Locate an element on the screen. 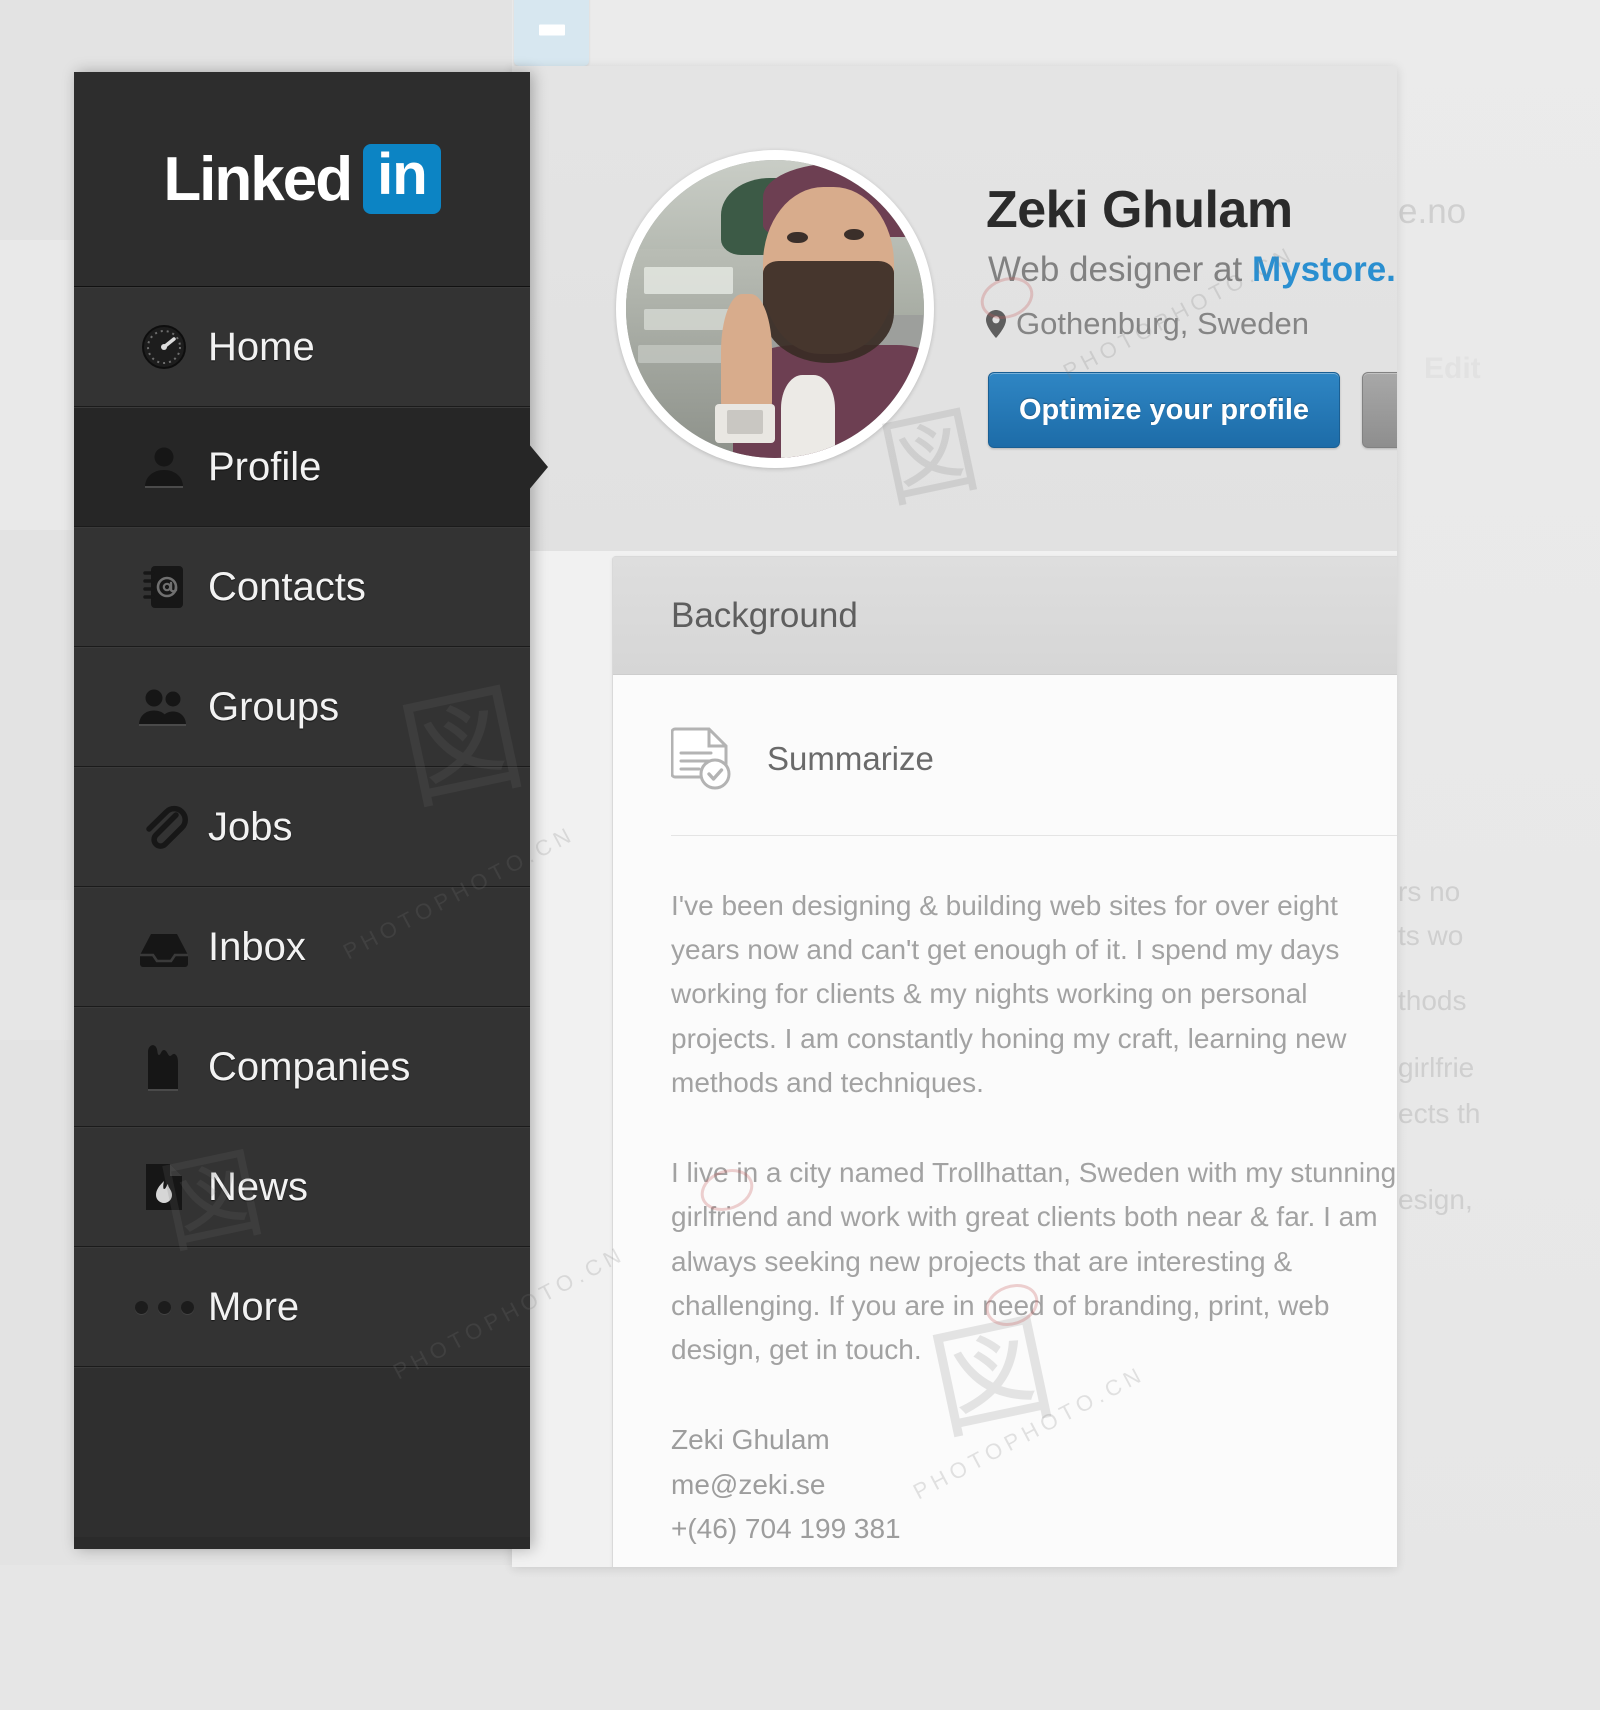 The image size is (1600, 1710). brand-logo: Linked in is located at coordinates (302, 179).